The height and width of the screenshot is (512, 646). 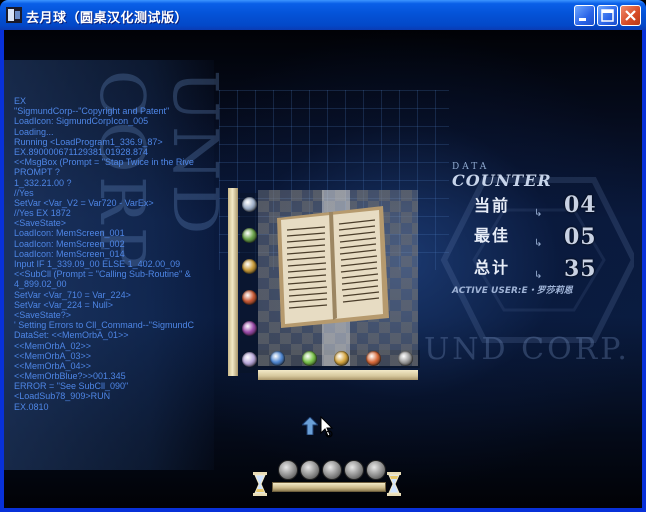 I want to click on counter-value-current: 04, so click(x=580, y=205).